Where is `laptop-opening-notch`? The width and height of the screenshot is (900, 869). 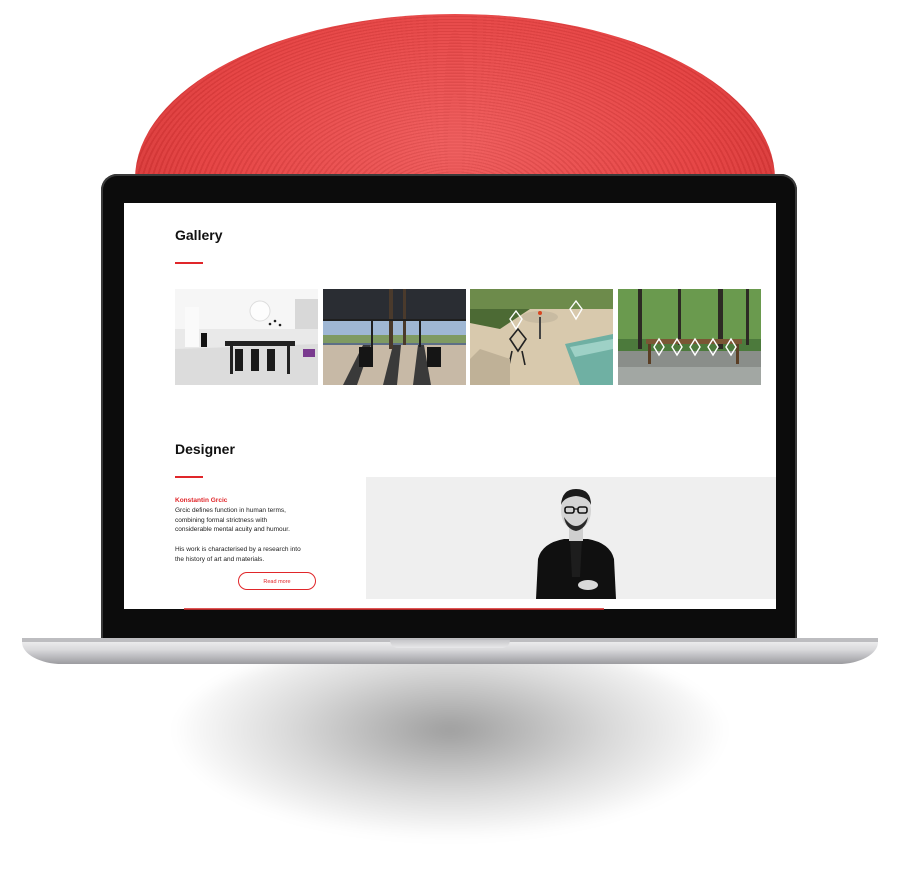 laptop-opening-notch is located at coordinates (450, 644).